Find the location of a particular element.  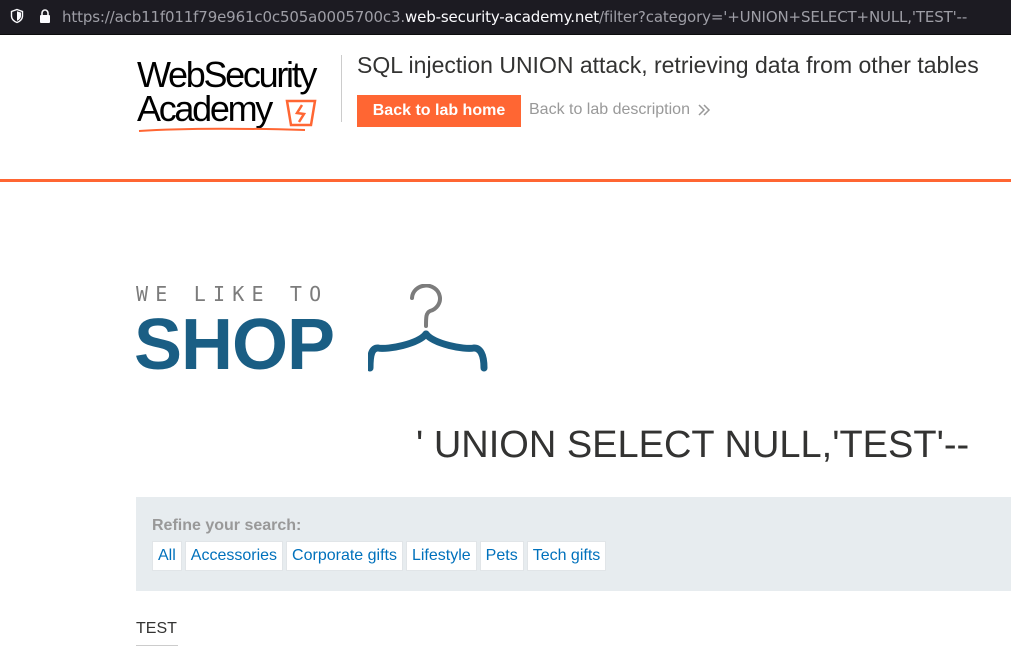

shop-logo-word: SHOP is located at coordinates (234, 345).